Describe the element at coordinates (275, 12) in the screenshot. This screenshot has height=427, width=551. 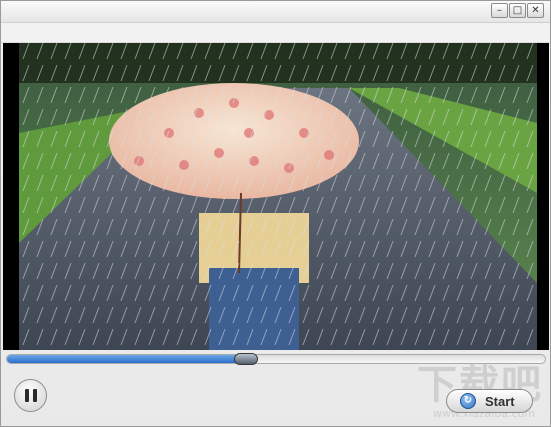
I see `title-bar: – □ ✕` at that location.